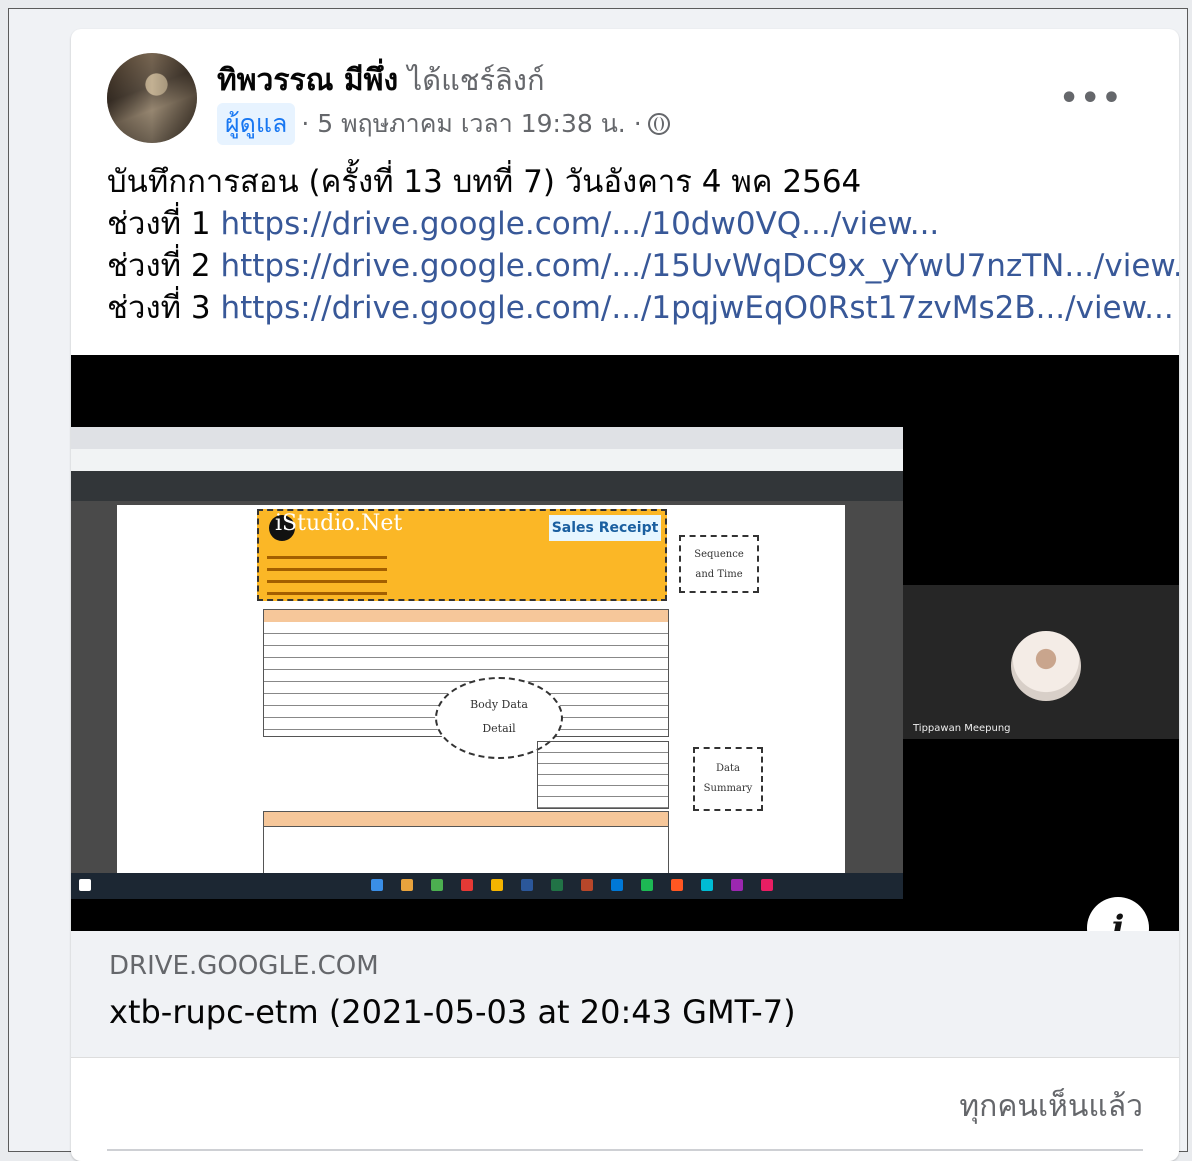 The image size is (1192, 1161). I want to click on link-line-label: ช่วงที่ 2, so click(164, 266).